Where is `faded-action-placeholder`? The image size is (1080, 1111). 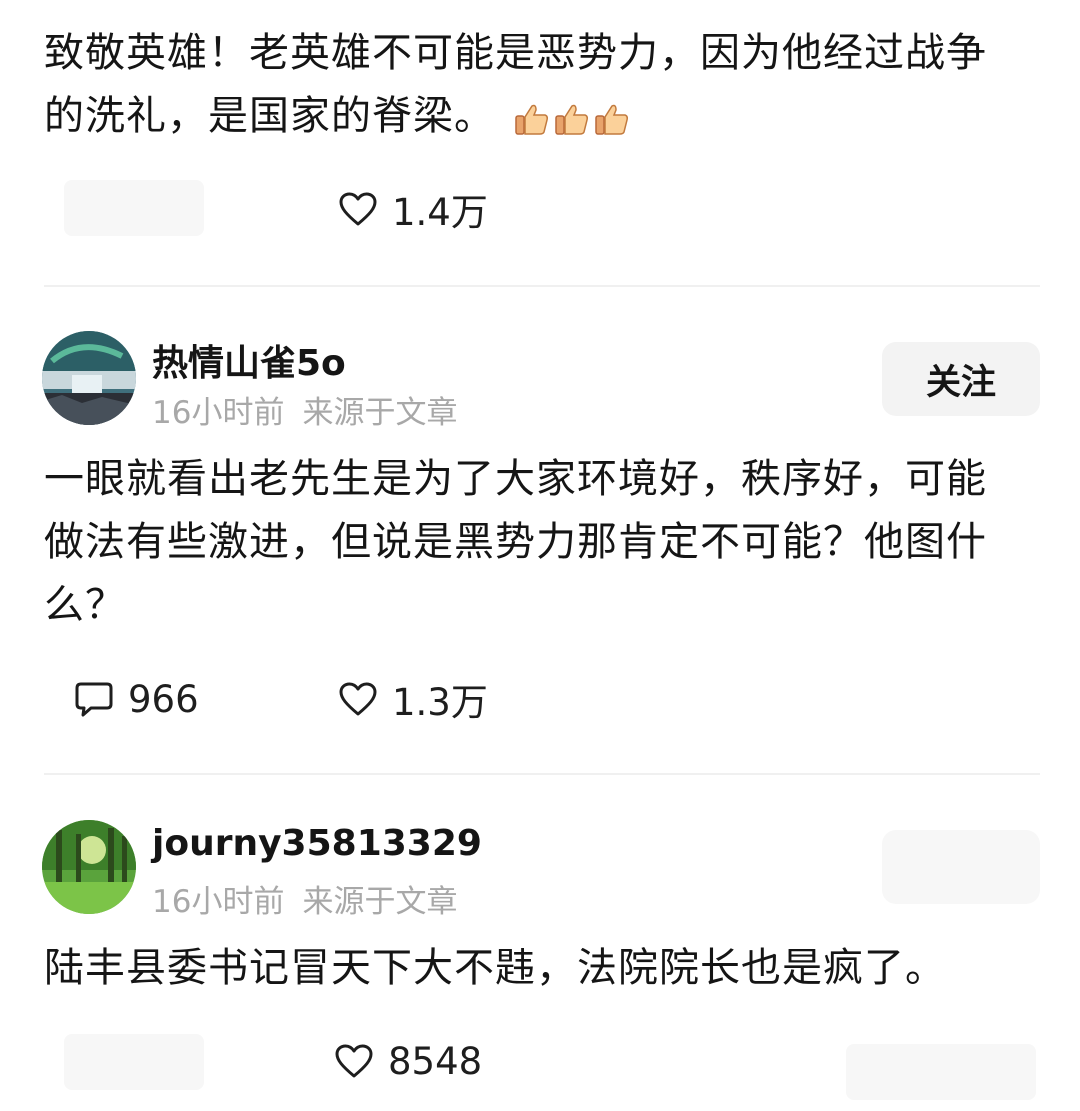
faded-action-placeholder is located at coordinates (941, 1072).